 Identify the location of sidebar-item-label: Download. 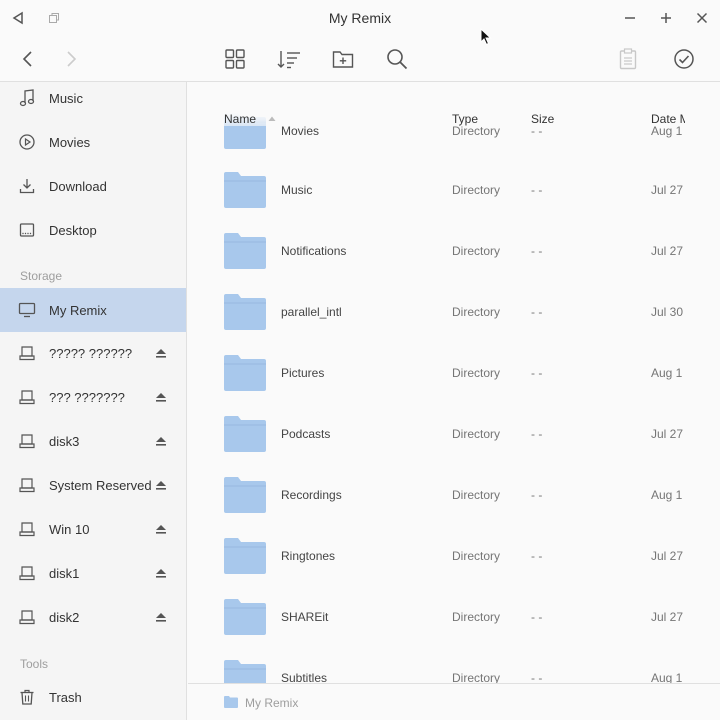
(78, 186).